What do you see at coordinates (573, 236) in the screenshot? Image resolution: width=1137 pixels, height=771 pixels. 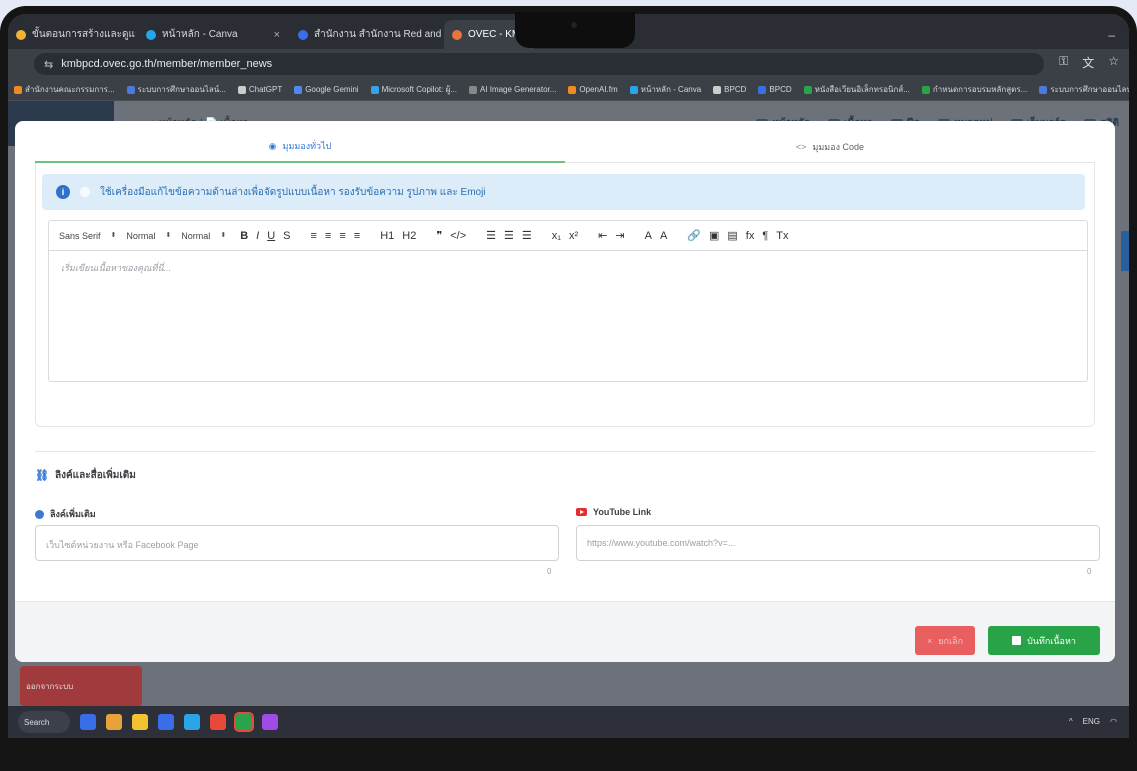 I see `toolbar-button: x²` at bounding box center [573, 236].